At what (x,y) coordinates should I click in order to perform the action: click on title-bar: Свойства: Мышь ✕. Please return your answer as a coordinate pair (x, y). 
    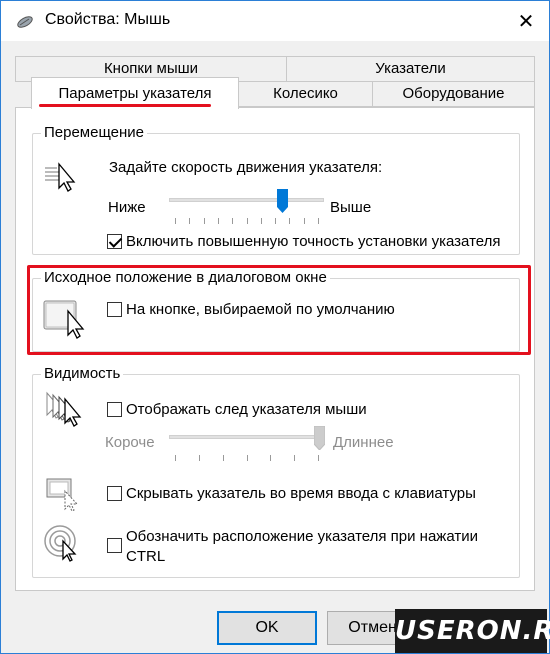
    Looking at the image, I should click on (275, 21).